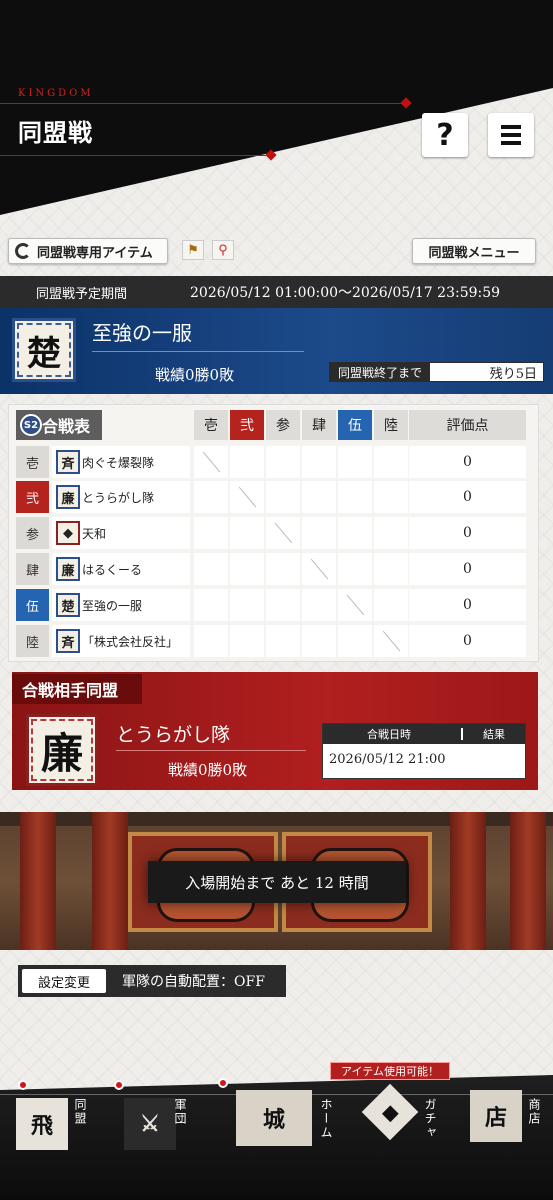 This screenshot has height=1200, width=553. Describe the element at coordinates (511, 143) in the screenshot. I see `menu-icon-bar` at that location.